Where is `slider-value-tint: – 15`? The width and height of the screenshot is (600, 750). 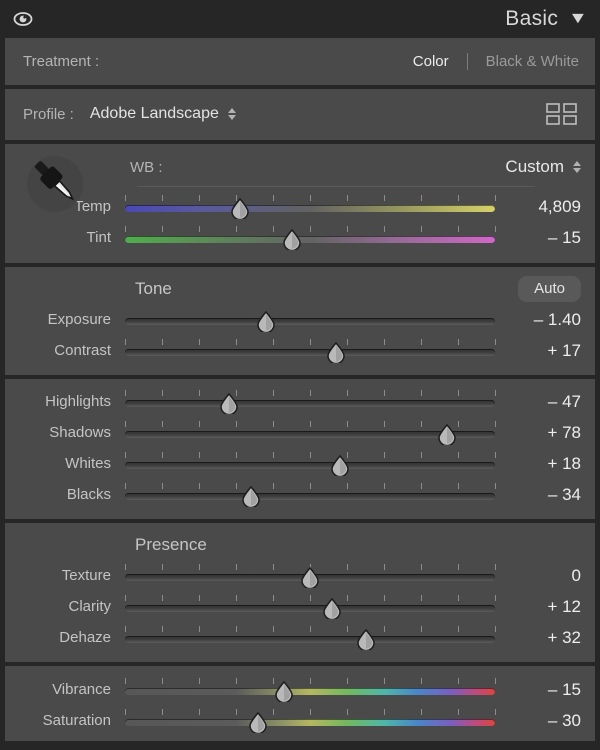 slider-value-tint: – 15 is located at coordinates (538, 238).